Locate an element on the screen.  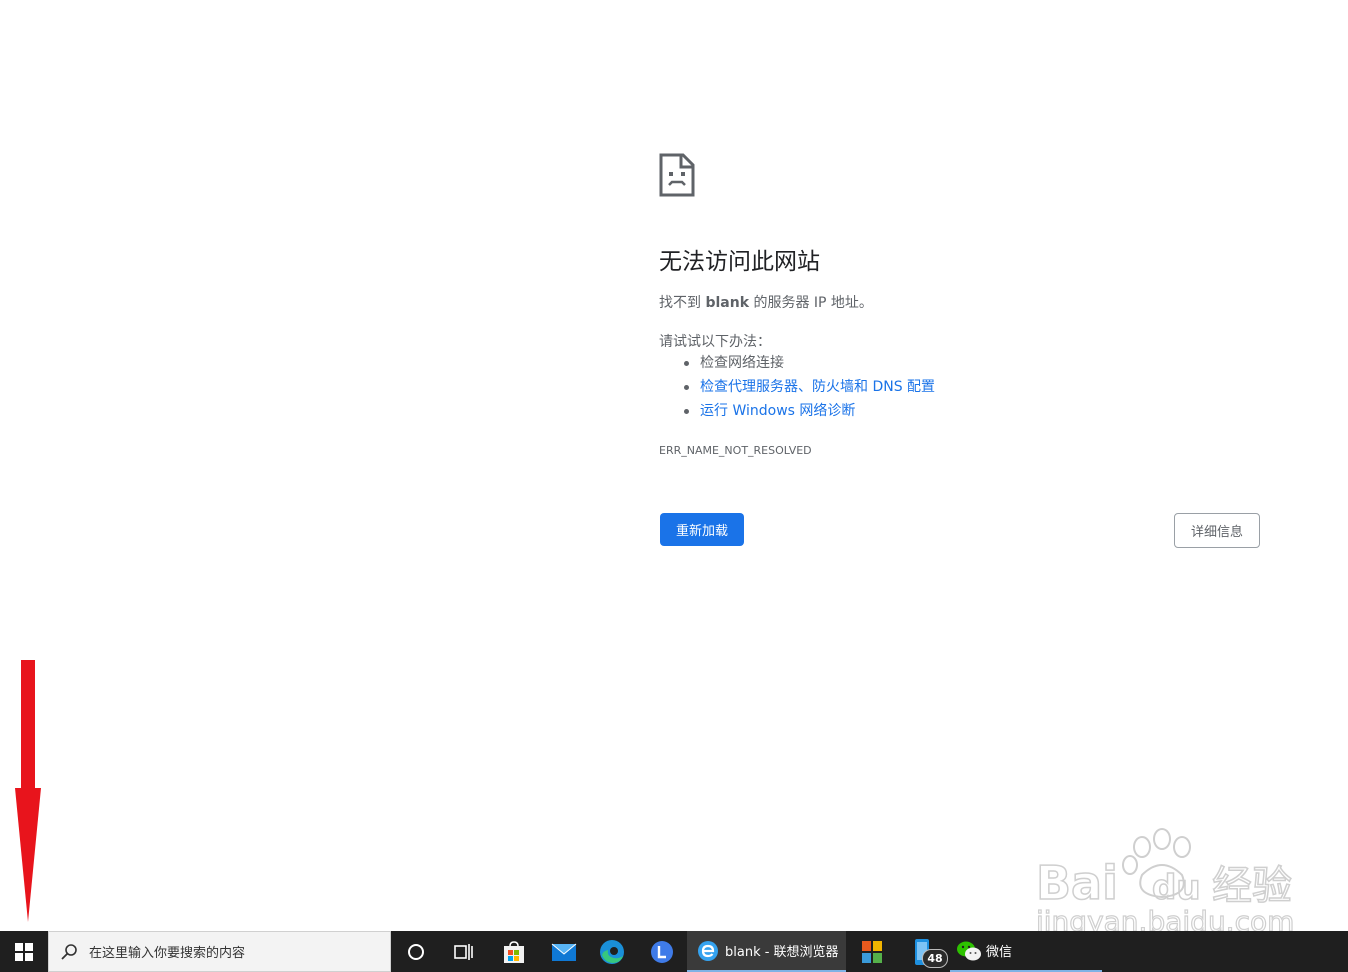
svg-text: Bai is located at coordinates (1077, 883).